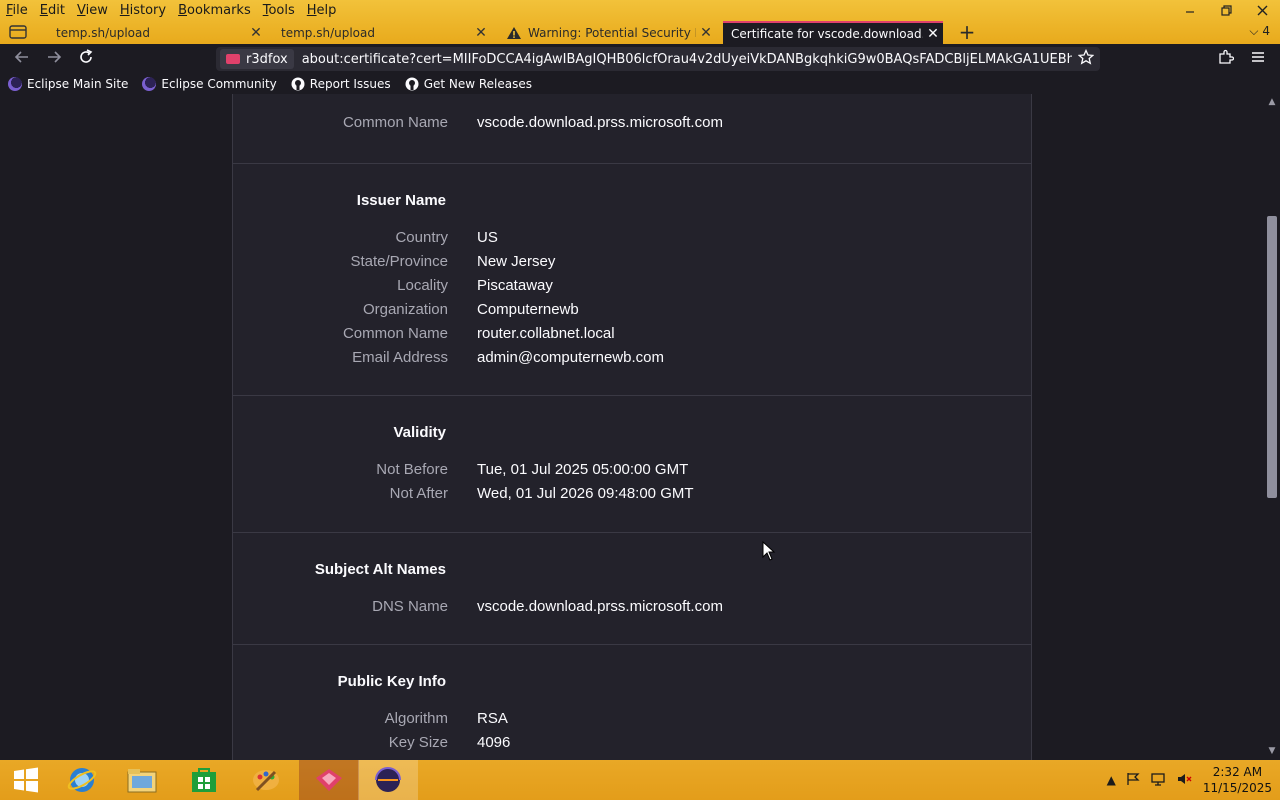 Image resolution: width=1280 pixels, height=800 pixels. Describe the element at coordinates (1226, 59) in the screenshot. I see `extensions-button` at that location.